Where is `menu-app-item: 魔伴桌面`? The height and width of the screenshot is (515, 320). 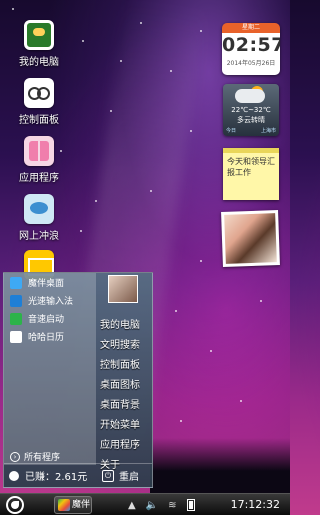
menu-app-item: 魔伴桌面 is located at coordinates (50, 282).